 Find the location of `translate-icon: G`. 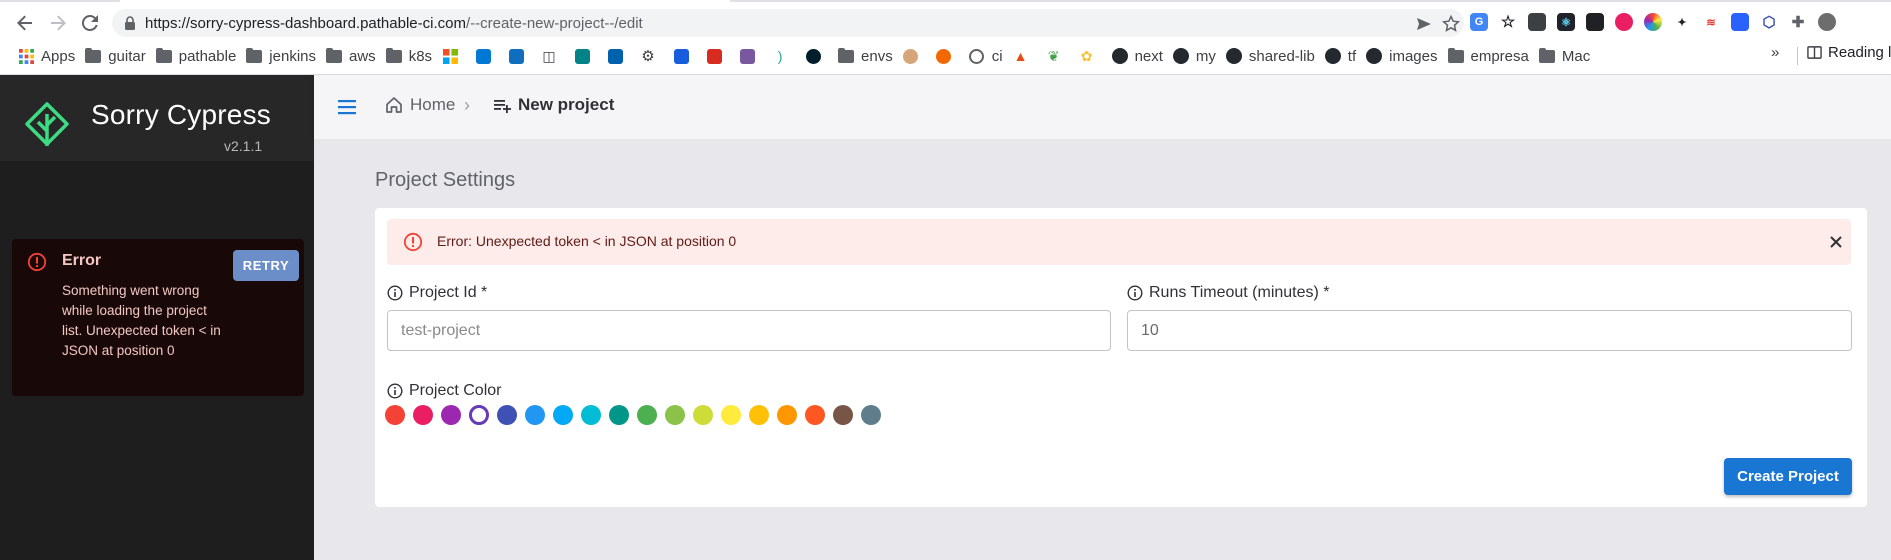

translate-icon: G is located at coordinates (1479, 22).